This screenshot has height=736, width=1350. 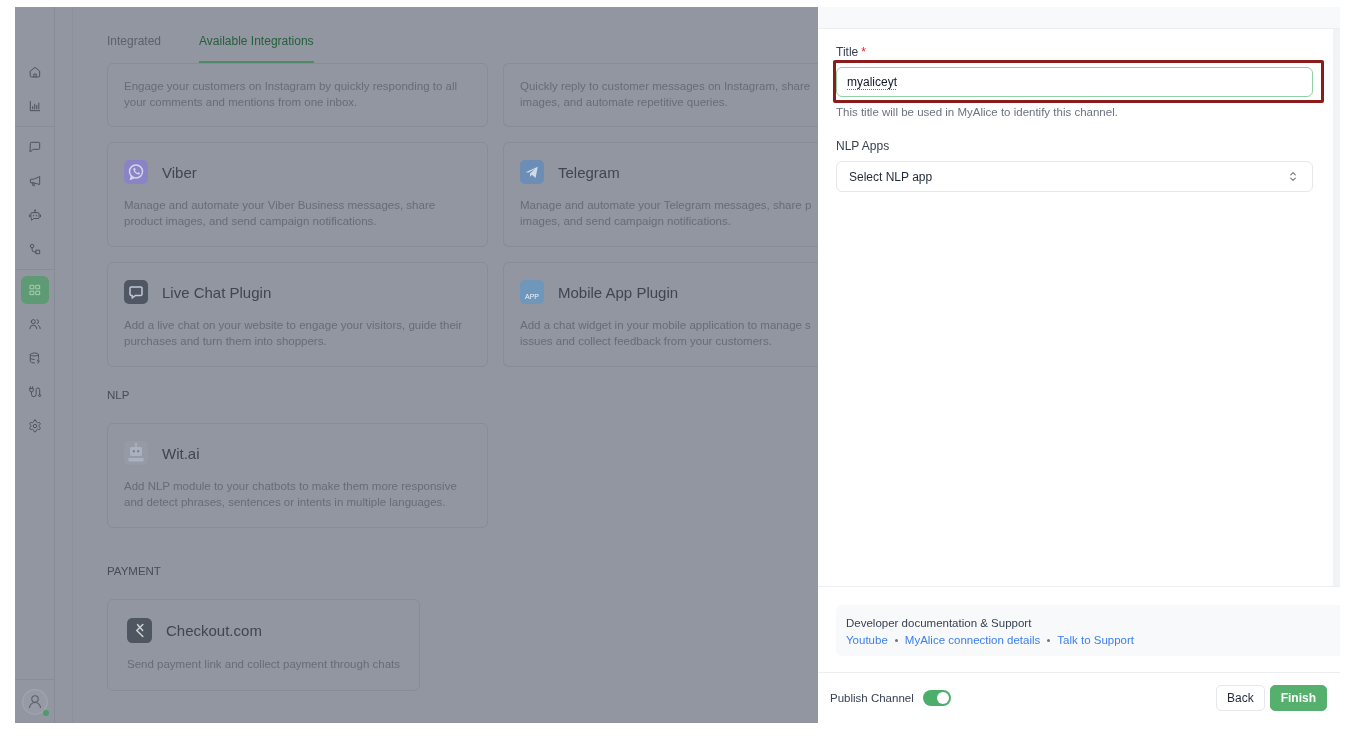 What do you see at coordinates (936, 698) in the screenshot?
I see `publish-toggle` at bounding box center [936, 698].